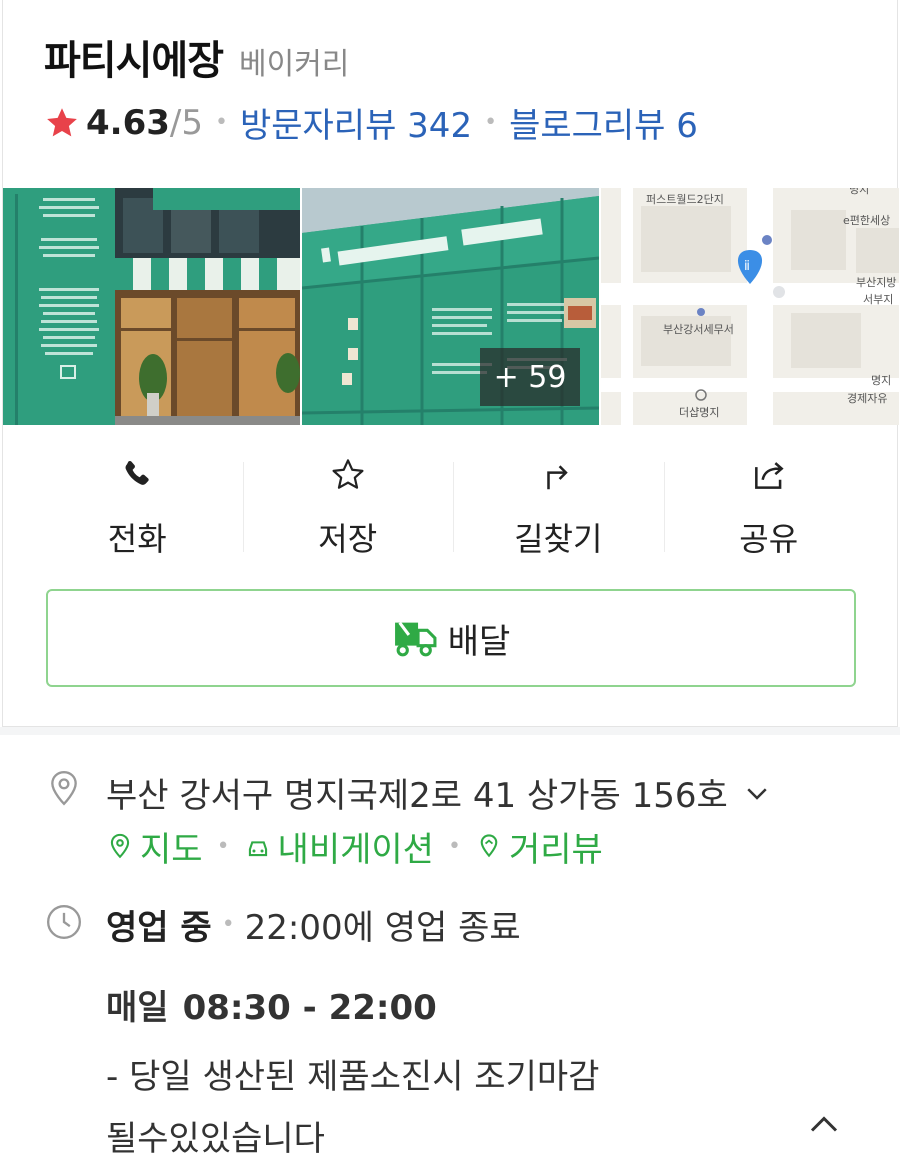 The image size is (900, 1174). I want to click on place-name: 파티시에장, so click(134, 61).